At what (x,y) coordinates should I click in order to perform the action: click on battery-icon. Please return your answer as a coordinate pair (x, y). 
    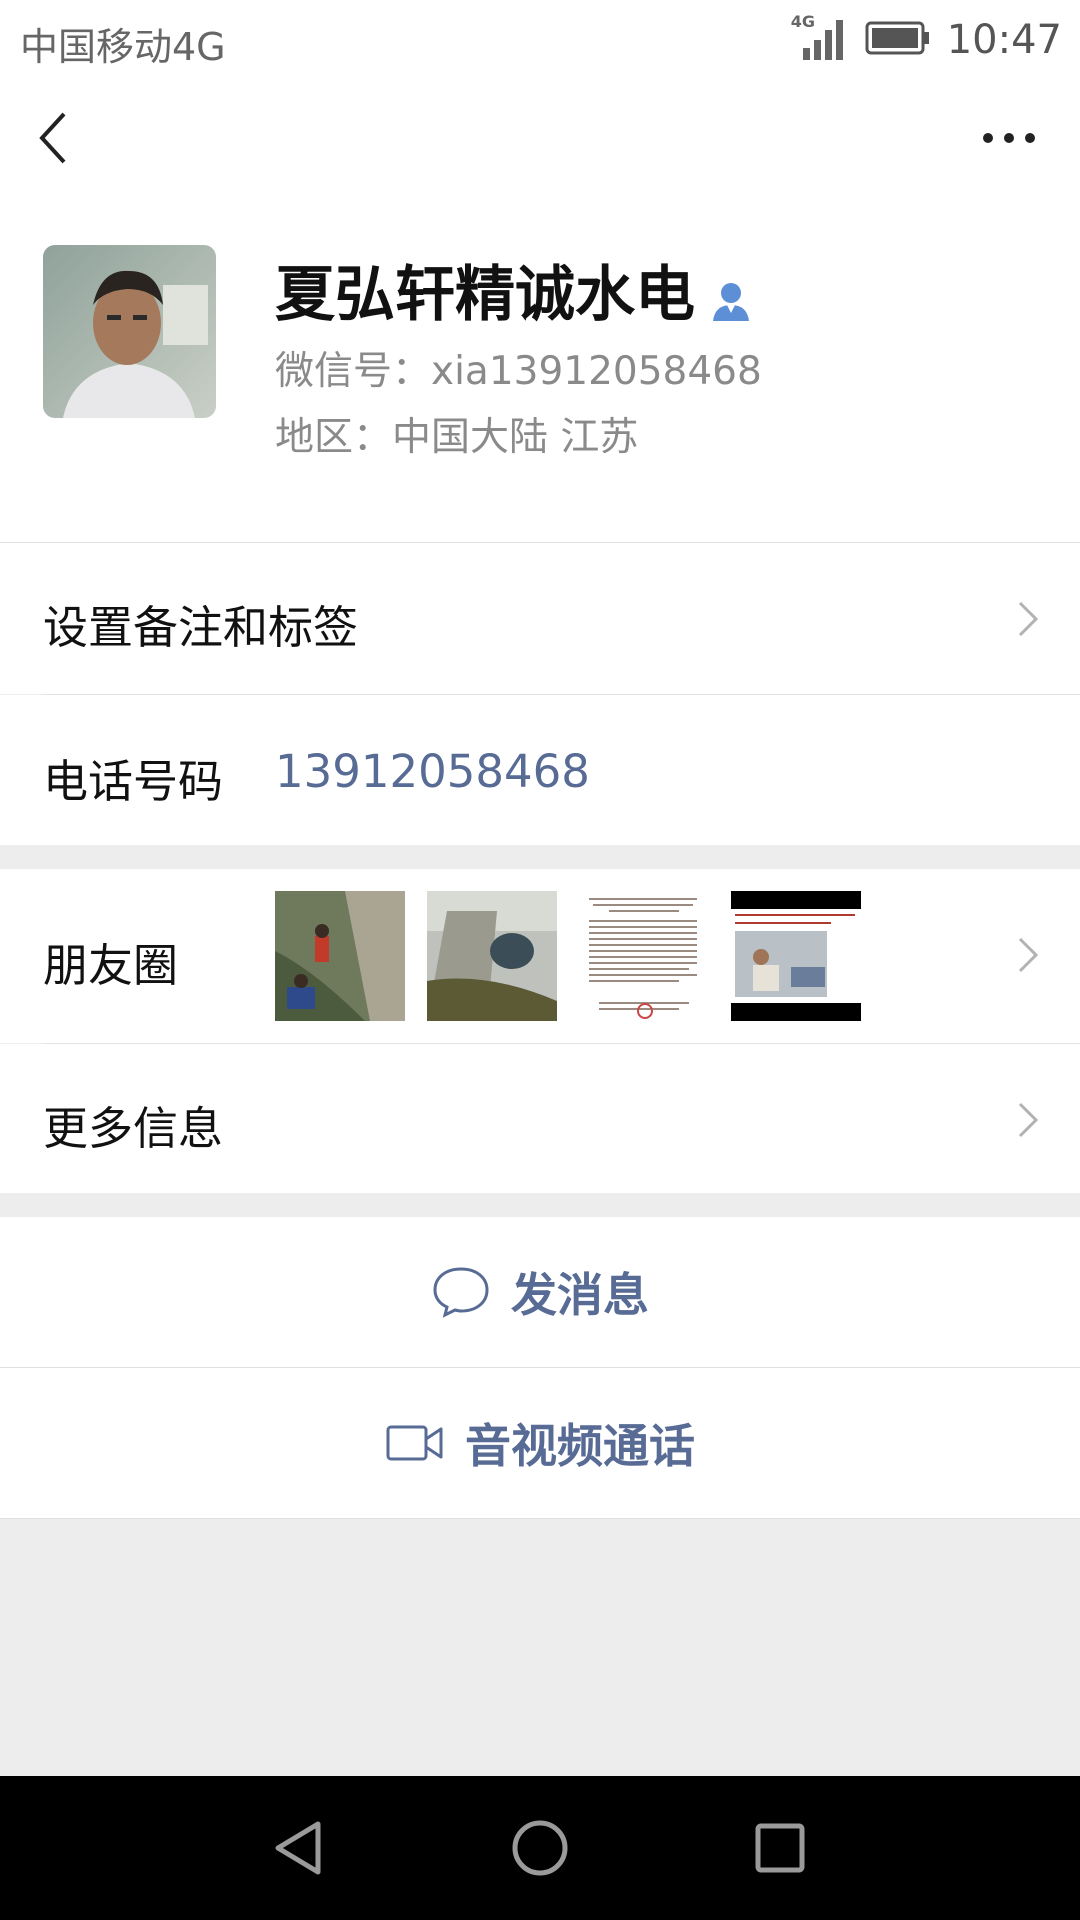
    Looking at the image, I should click on (898, 40).